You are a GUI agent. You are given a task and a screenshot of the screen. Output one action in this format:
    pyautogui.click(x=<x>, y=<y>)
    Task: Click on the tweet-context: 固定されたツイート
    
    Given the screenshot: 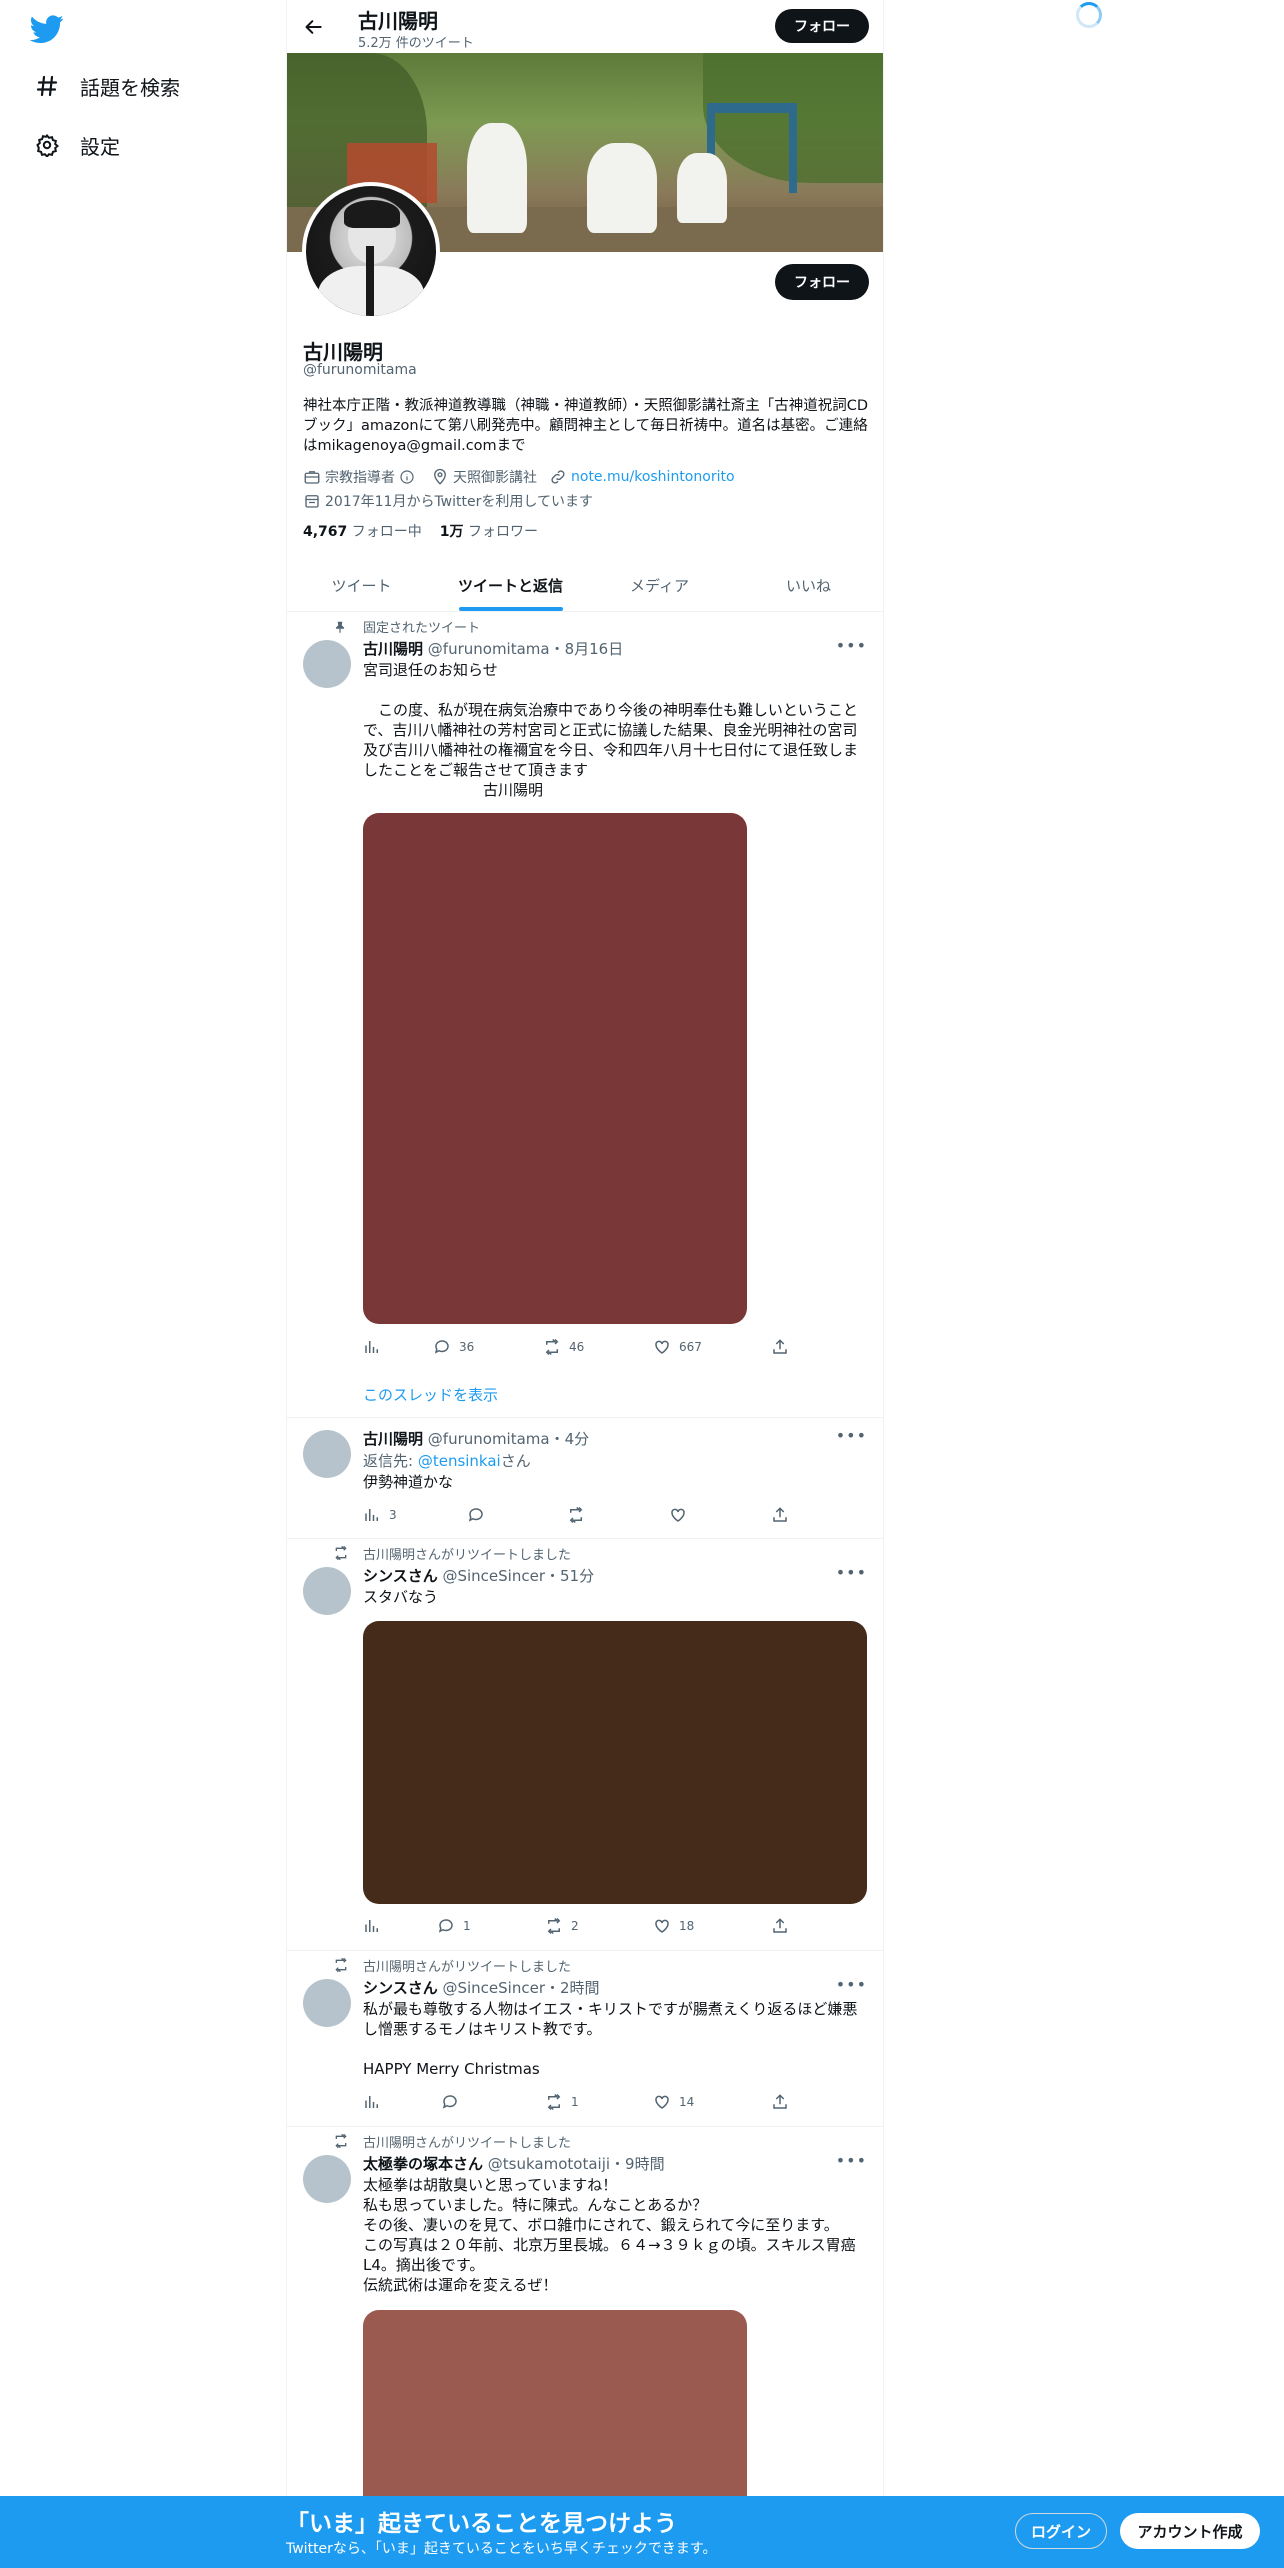 What is the action you would take?
    pyautogui.click(x=422, y=628)
    